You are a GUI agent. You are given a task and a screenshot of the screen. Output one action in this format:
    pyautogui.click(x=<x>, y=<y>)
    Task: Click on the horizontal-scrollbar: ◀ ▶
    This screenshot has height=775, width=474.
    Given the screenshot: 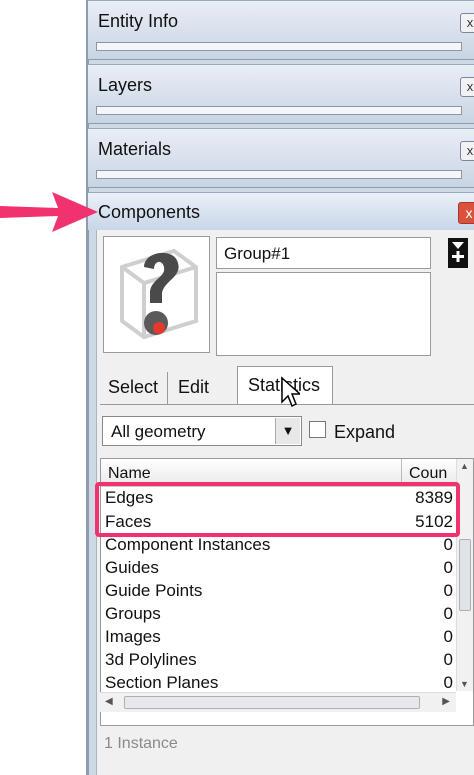 What is the action you would take?
    pyautogui.click(x=278, y=702)
    